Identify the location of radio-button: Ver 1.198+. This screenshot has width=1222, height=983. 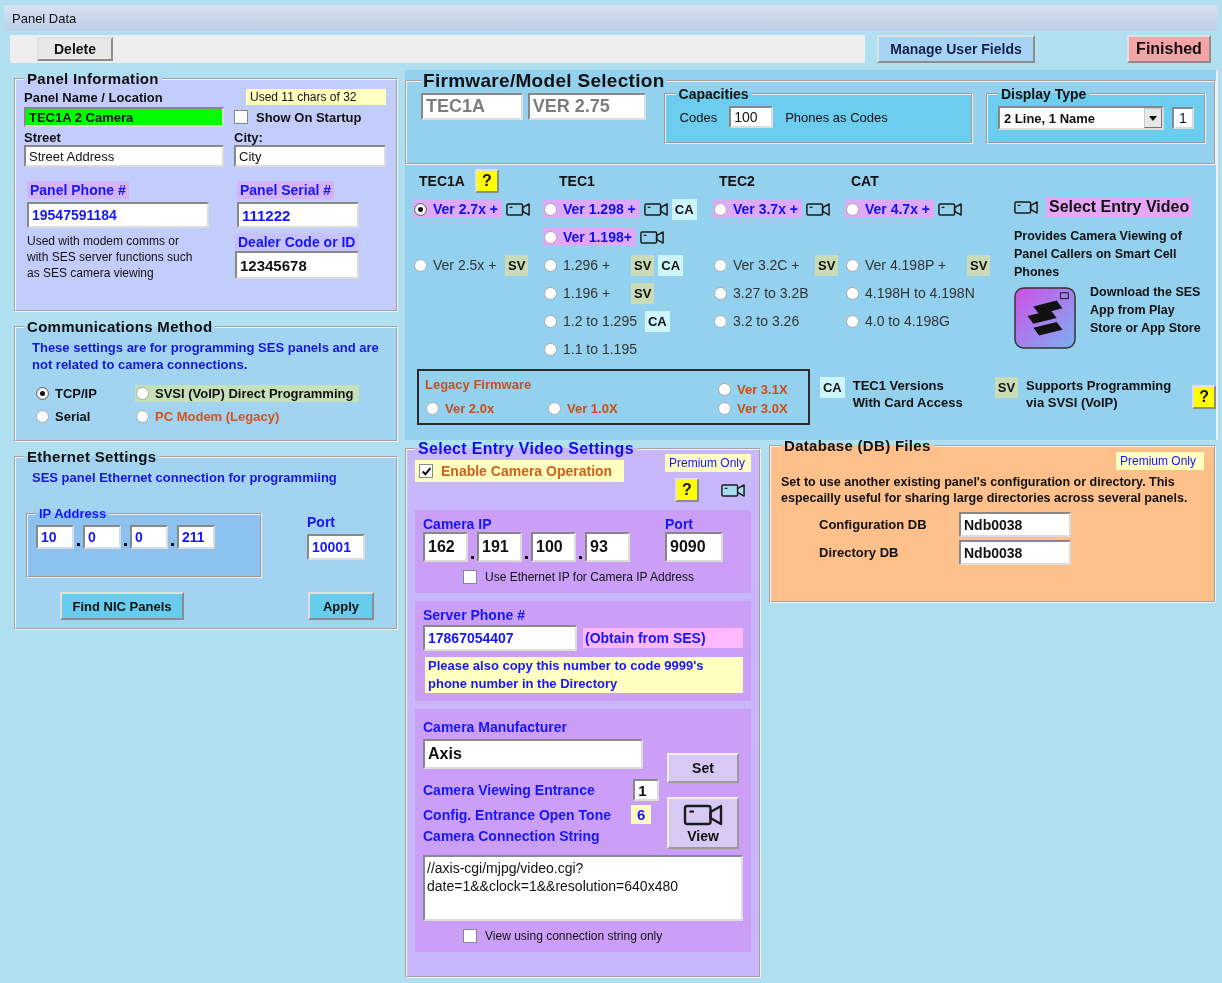
(589, 237).